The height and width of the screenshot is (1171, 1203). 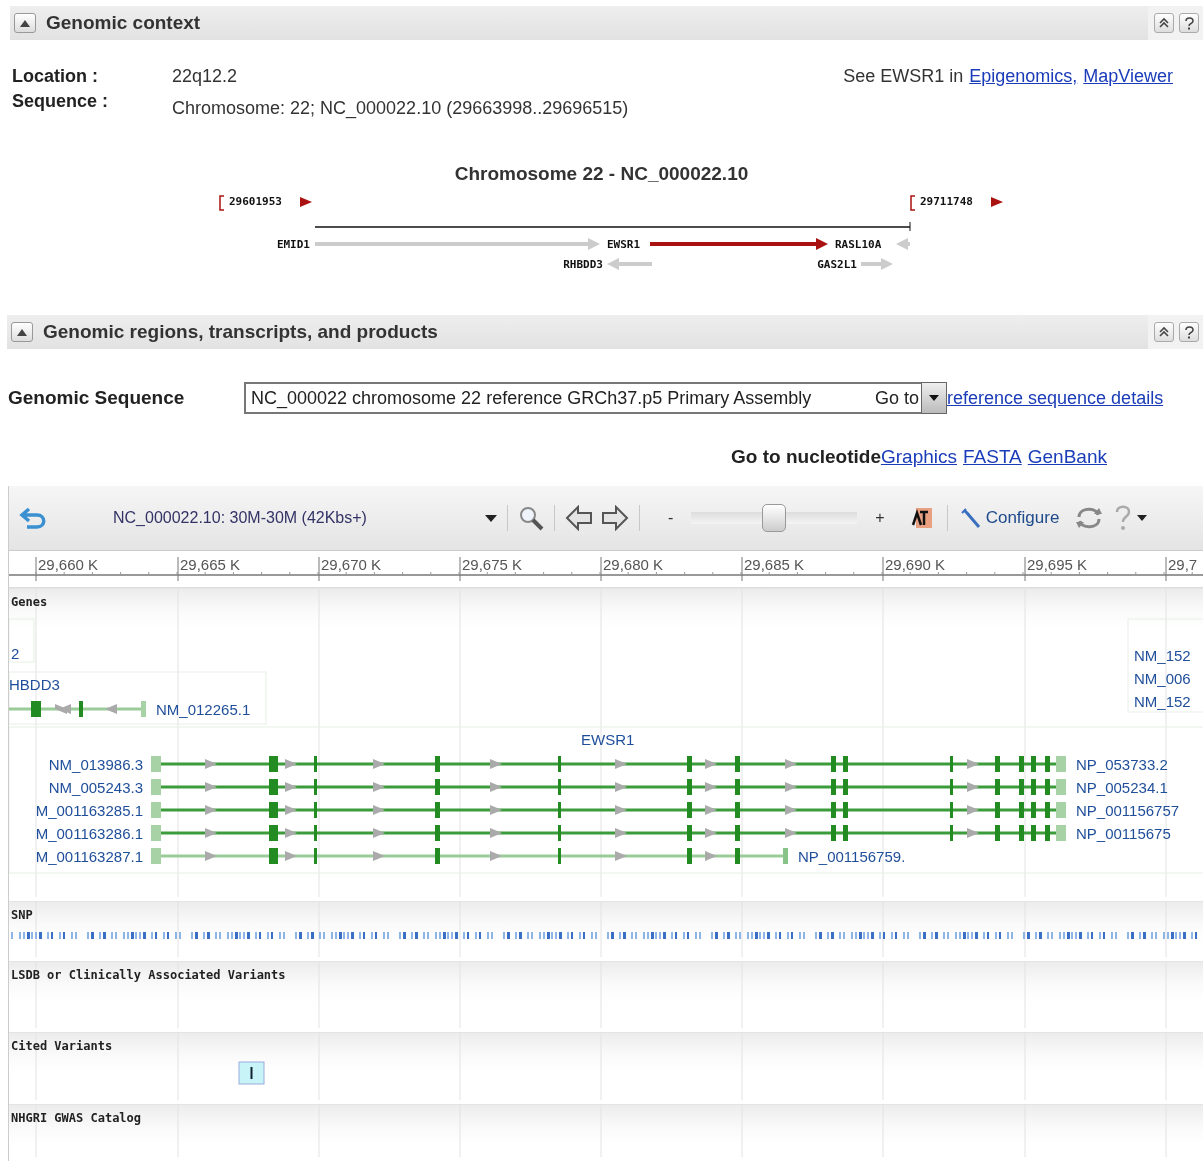 What do you see at coordinates (633, 564) in the screenshot?
I see `ruler-label: 29,680 K` at bounding box center [633, 564].